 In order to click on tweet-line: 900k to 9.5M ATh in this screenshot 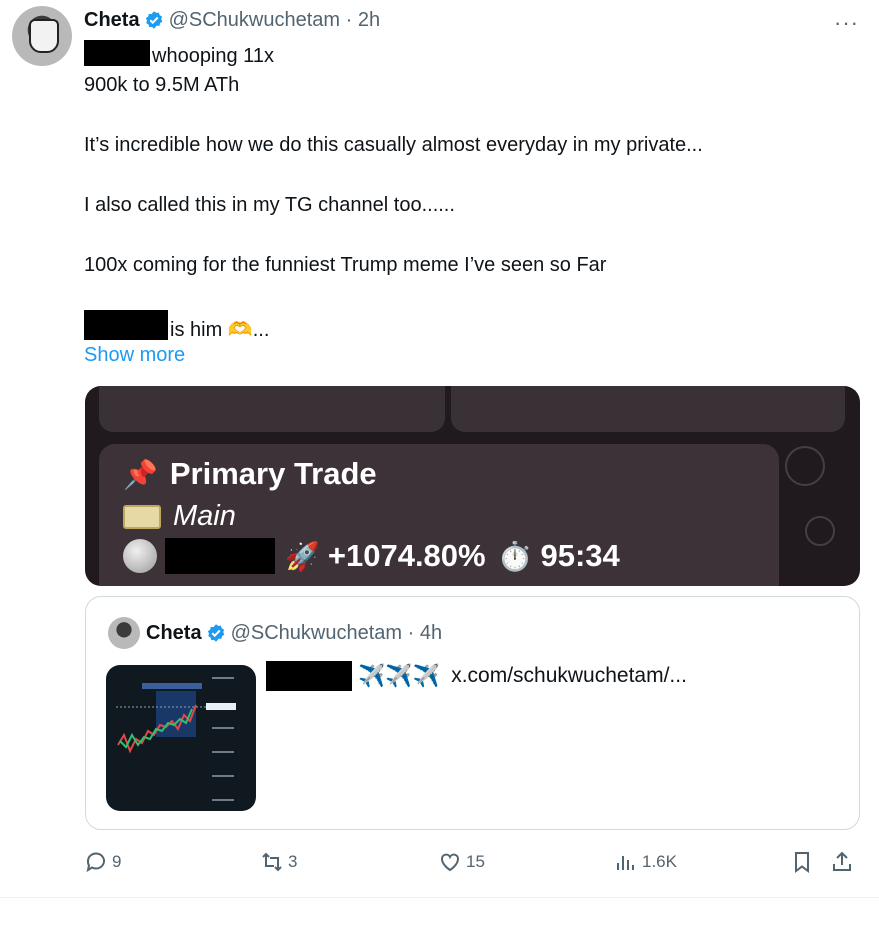, I will do `click(162, 85)`.